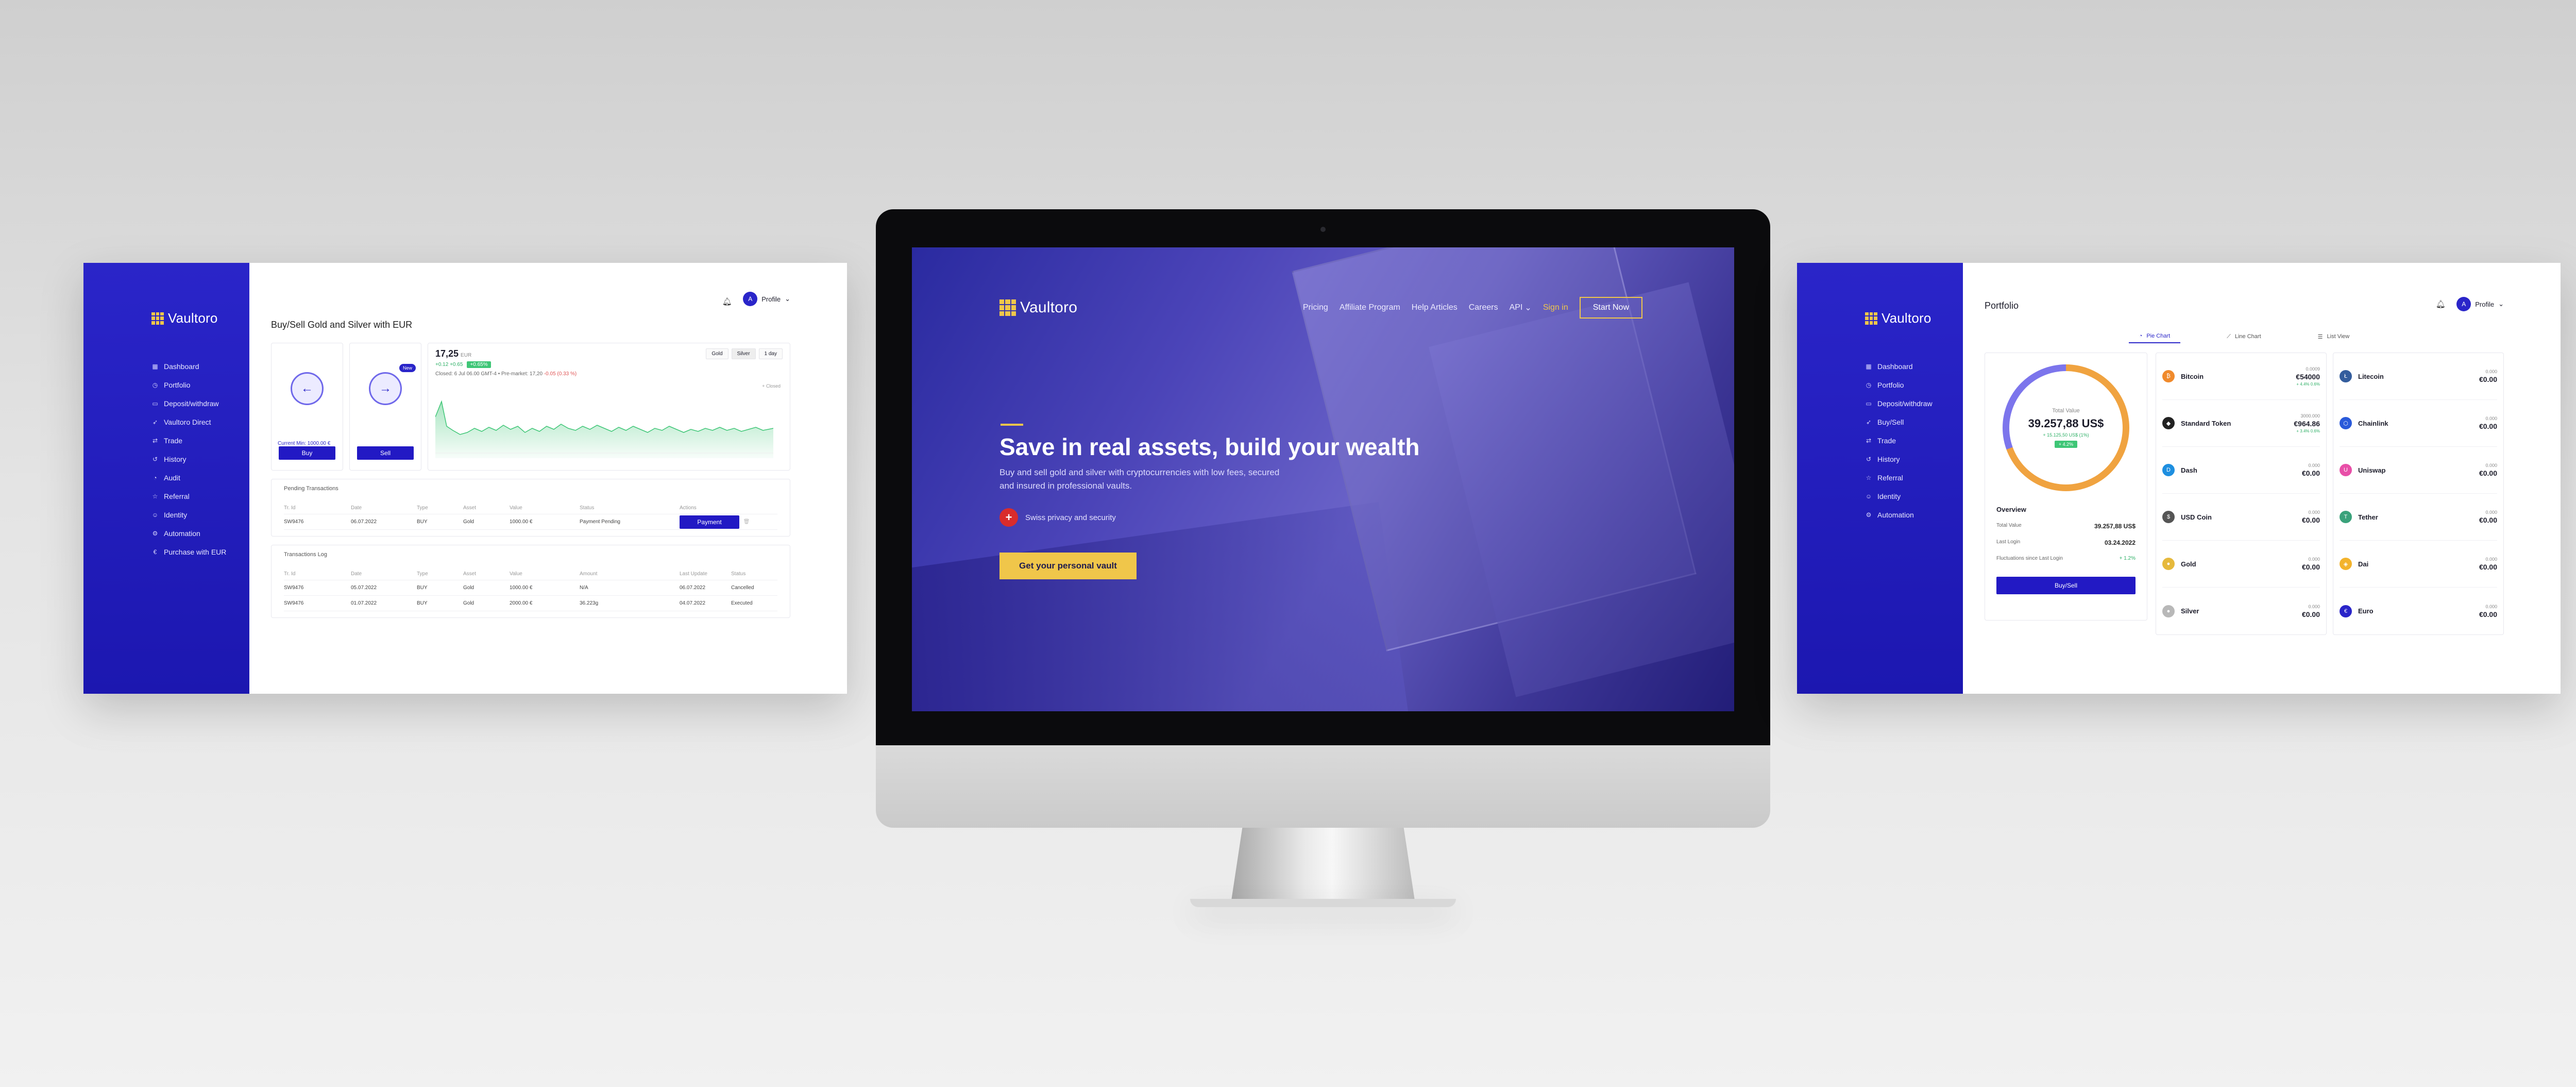  Describe the element at coordinates (1555, 307) in the screenshot. I see `signin-link: Sign in` at that location.